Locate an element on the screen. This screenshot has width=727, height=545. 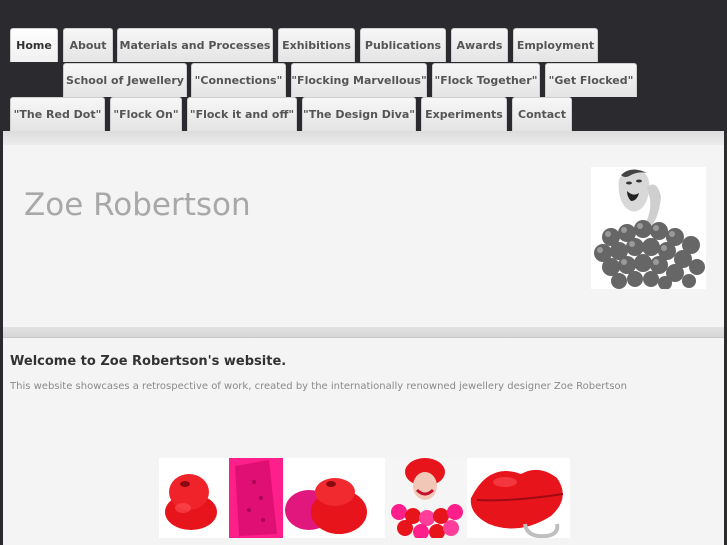
header-band is located at coordinates (363, 138).